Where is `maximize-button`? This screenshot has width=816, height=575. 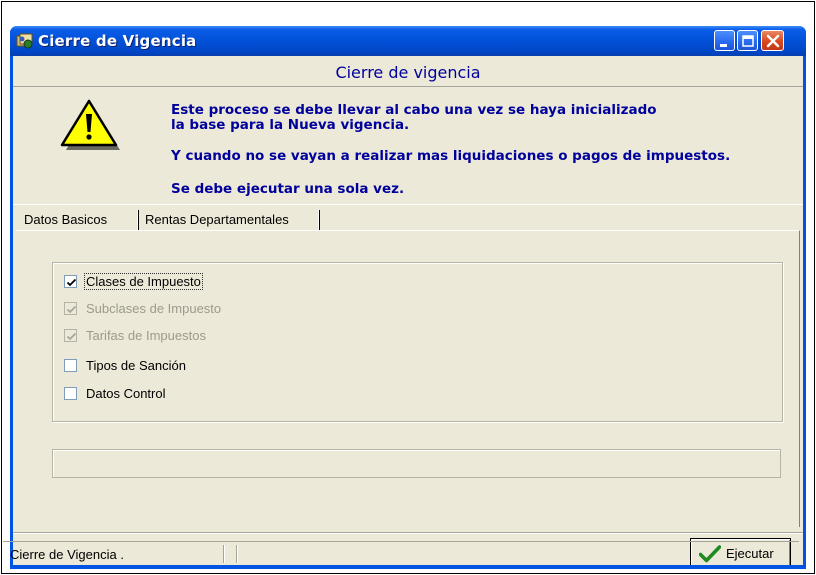
maximize-button is located at coordinates (747, 40).